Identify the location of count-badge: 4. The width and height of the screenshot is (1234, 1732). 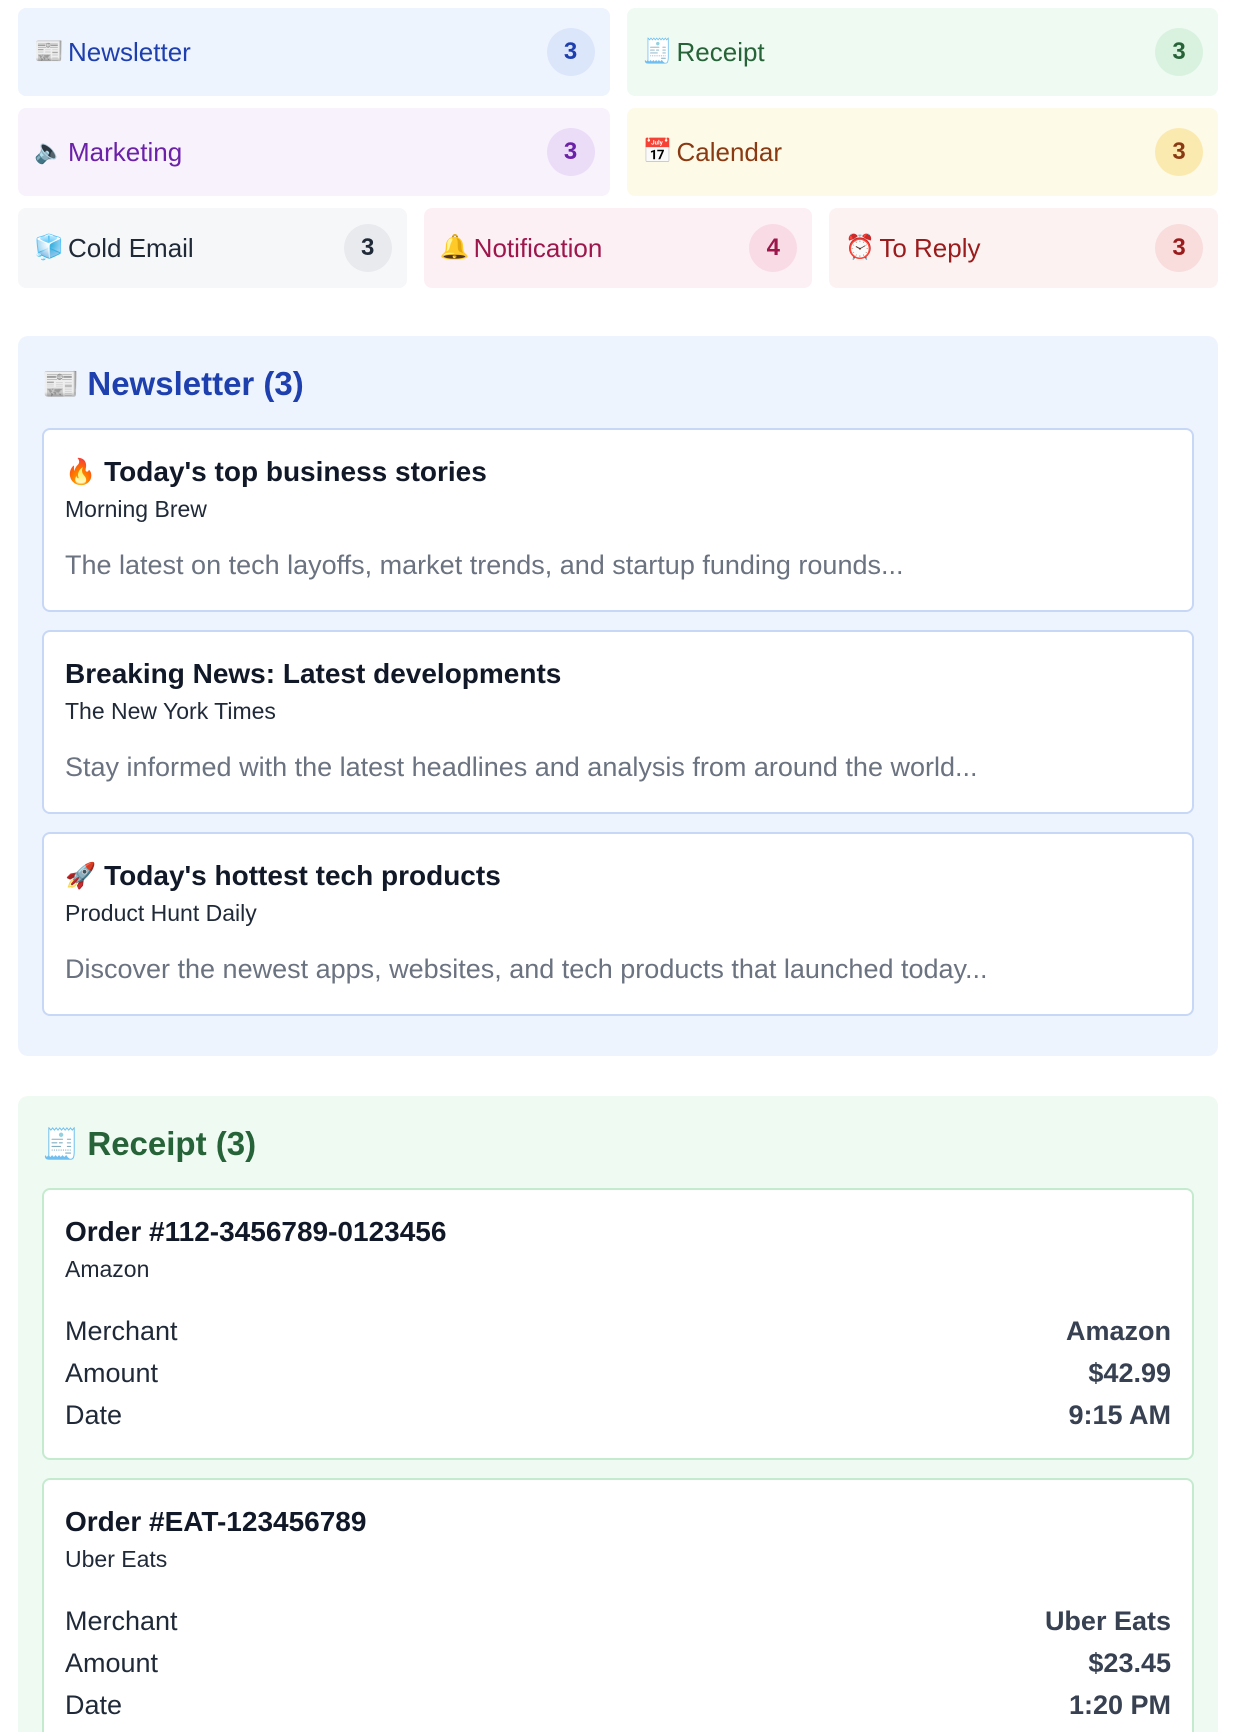
(773, 248).